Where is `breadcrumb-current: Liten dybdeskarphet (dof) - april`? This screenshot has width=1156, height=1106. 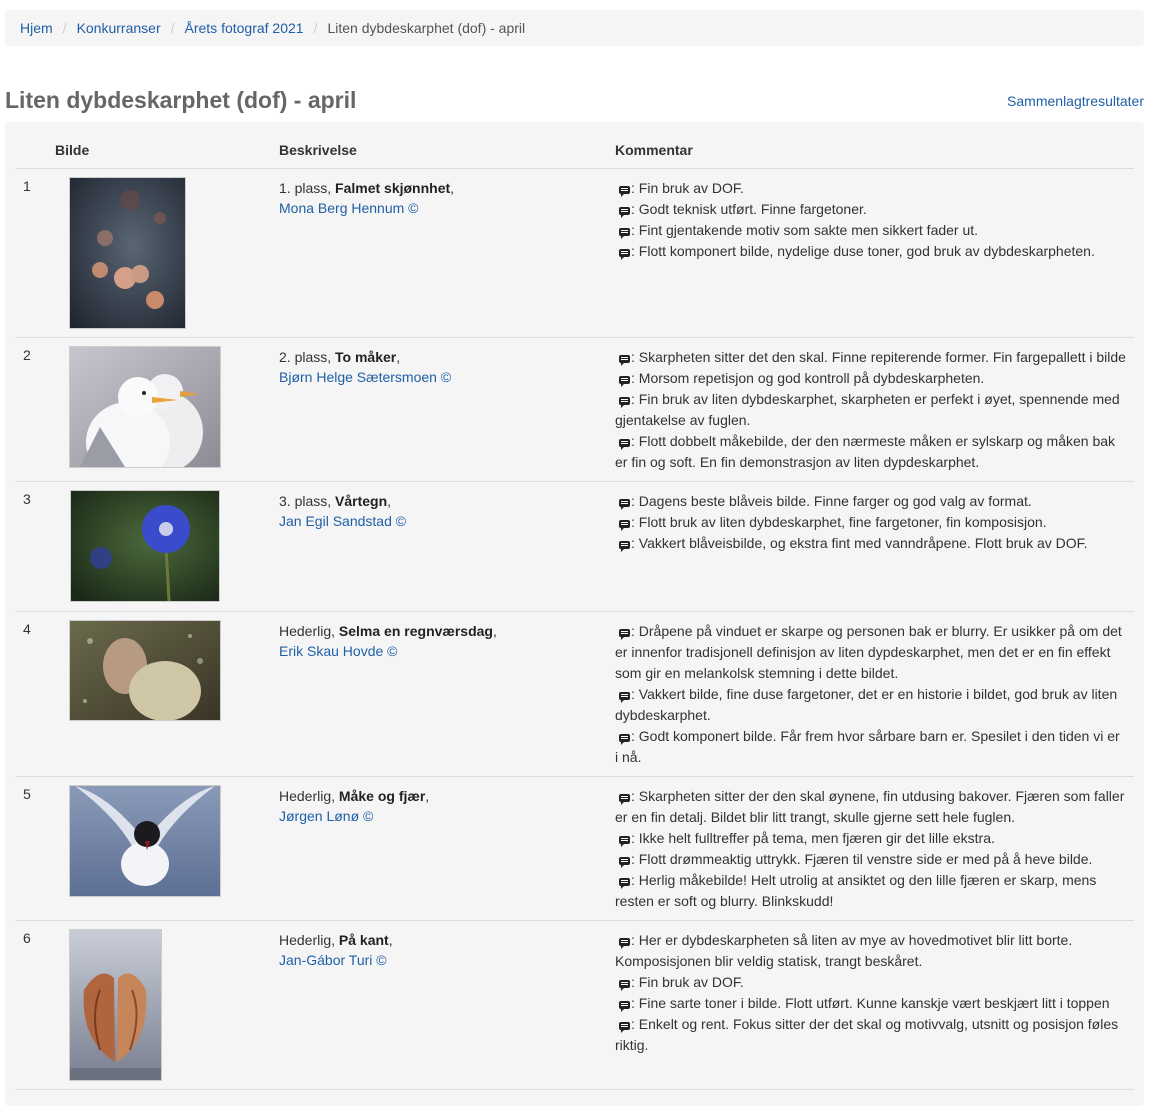
breadcrumb-current: Liten dybdeskarphet (dof) - april is located at coordinates (426, 28).